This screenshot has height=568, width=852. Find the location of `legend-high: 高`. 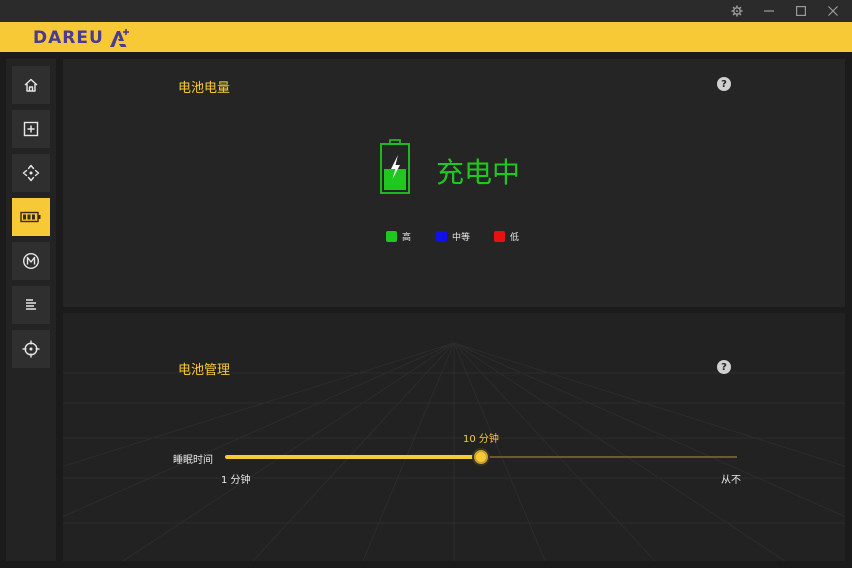

legend-high: 高 is located at coordinates (398, 236).